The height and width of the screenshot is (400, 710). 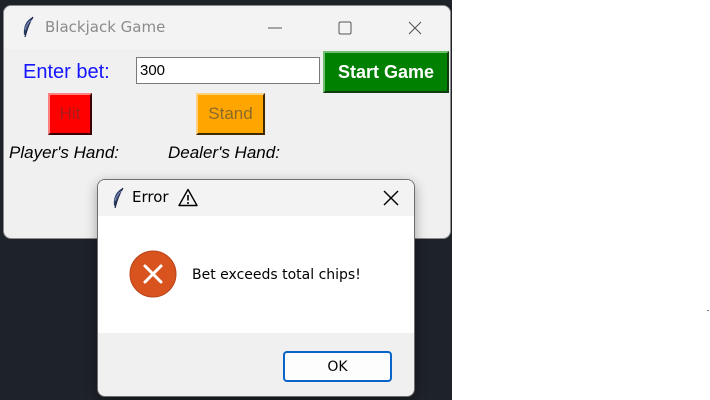 What do you see at coordinates (153, 274) in the screenshot?
I see `error-icon` at bounding box center [153, 274].